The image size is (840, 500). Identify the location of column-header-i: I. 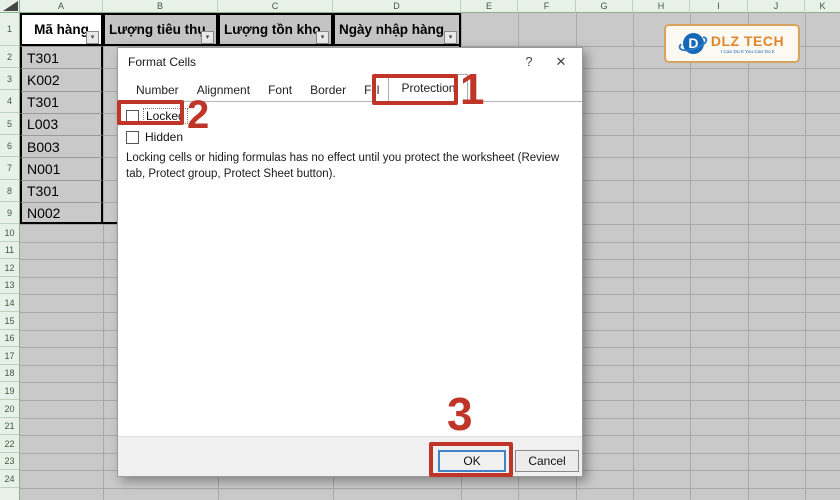
(719, 6).